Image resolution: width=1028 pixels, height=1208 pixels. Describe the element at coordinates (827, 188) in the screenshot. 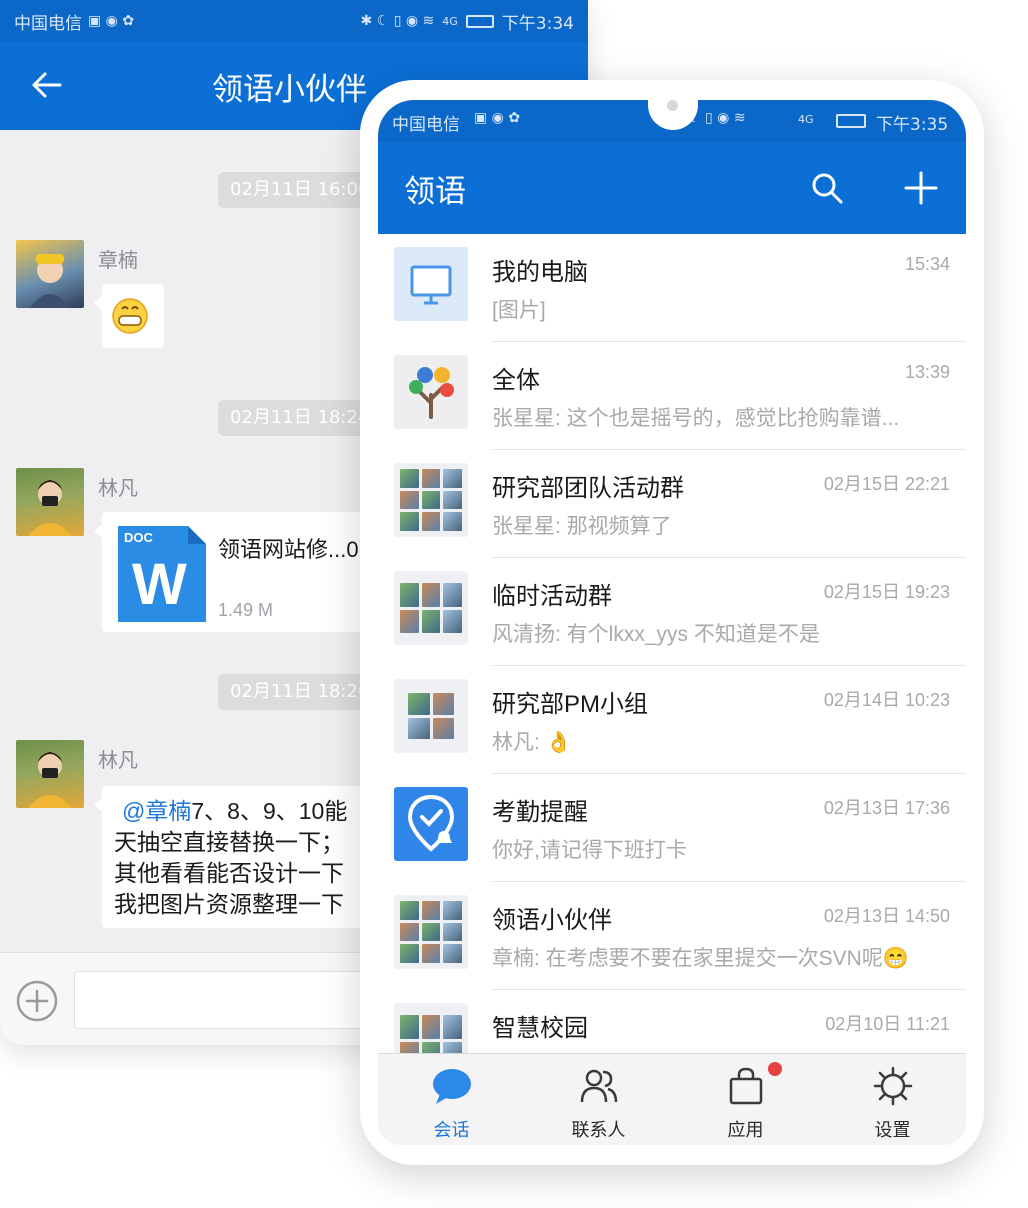

I see `search-icon` at that location.